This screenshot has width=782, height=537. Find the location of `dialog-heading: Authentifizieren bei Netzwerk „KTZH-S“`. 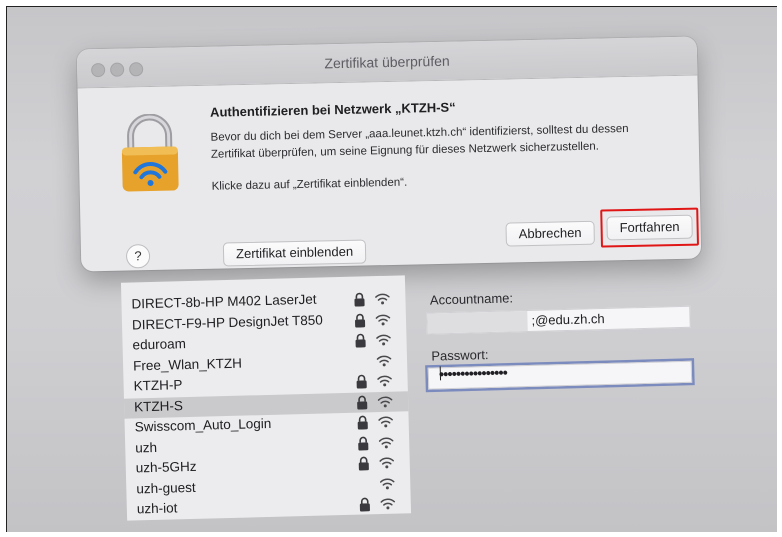

dialog-heading: Authentifizieren bei Netzwerk „KTZH-S“ is located at coordinates (332, 109).